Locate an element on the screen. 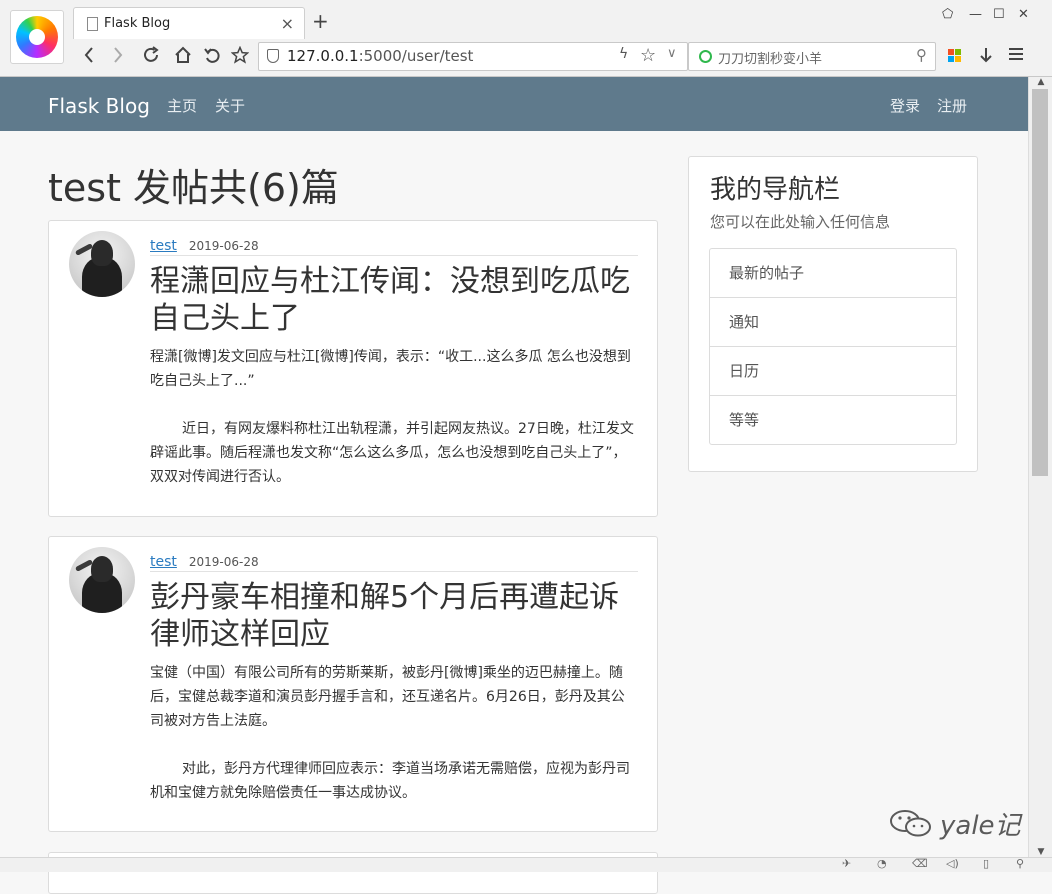 The width and height of the screenshot is (1052, 894). search-bar: 刀刀切割秒变小羊 ⚲ is located at coordinates (812, 56).